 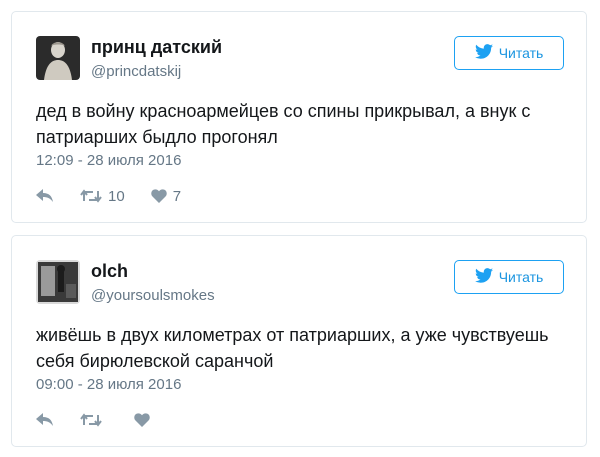 What do you see at coordinates (108, 160) in the screenshot?
I see `tweet-timestamp: 12:09 - 28 июля 2016` at bounding box center [108, 160].